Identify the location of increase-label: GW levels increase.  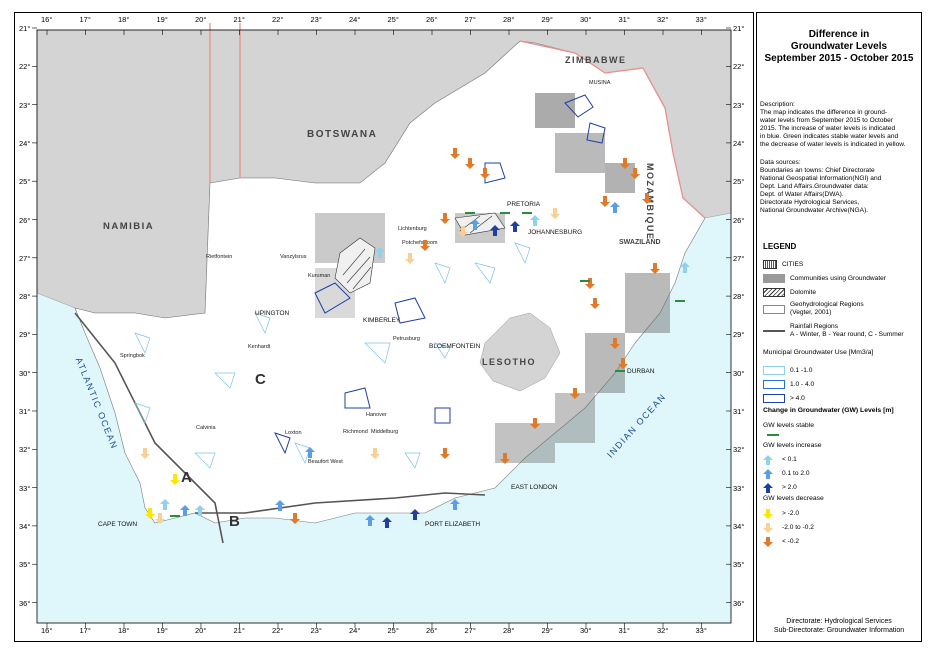
(792, 445).